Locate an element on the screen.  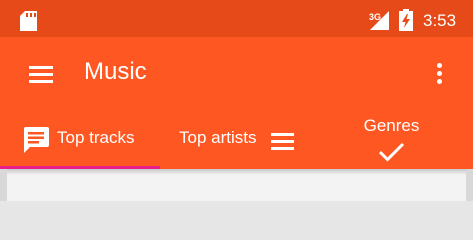
sd-card-icon is located at coordinates (28, 21).